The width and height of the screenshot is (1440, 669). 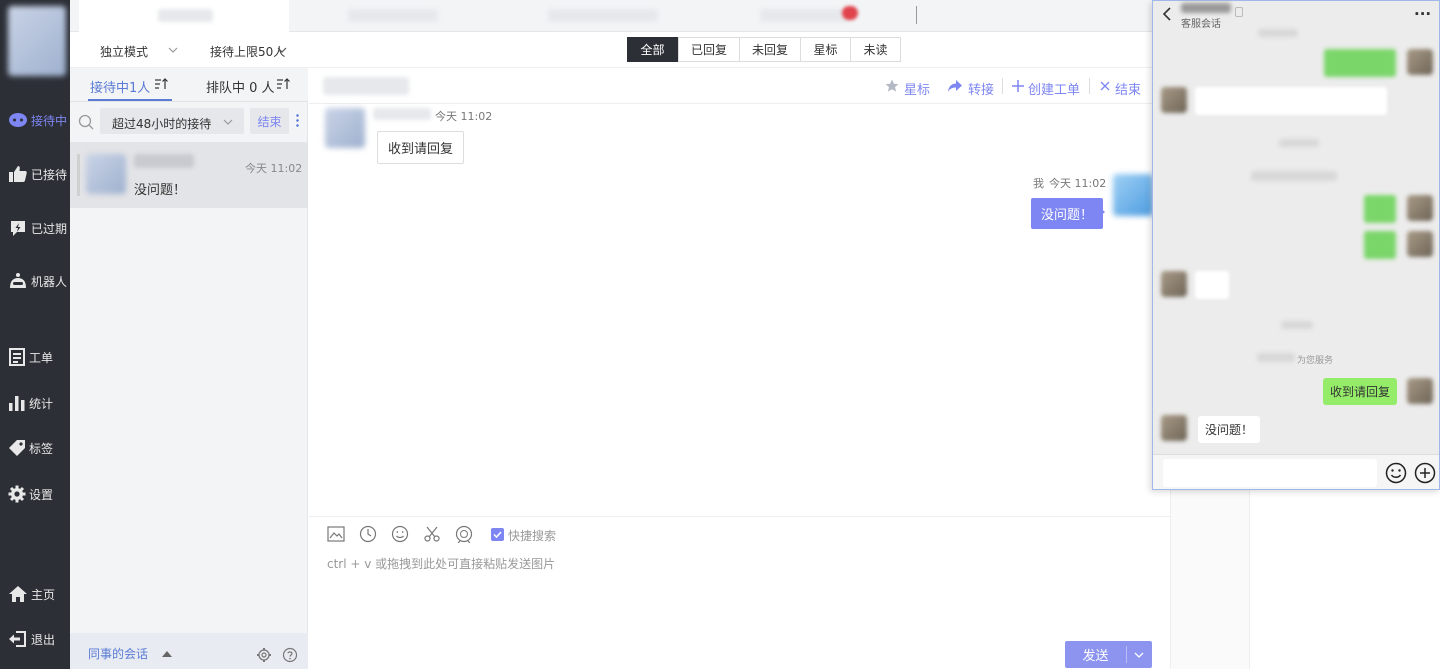 I want to click on caret-up-icon, so click(x=167, y=654).